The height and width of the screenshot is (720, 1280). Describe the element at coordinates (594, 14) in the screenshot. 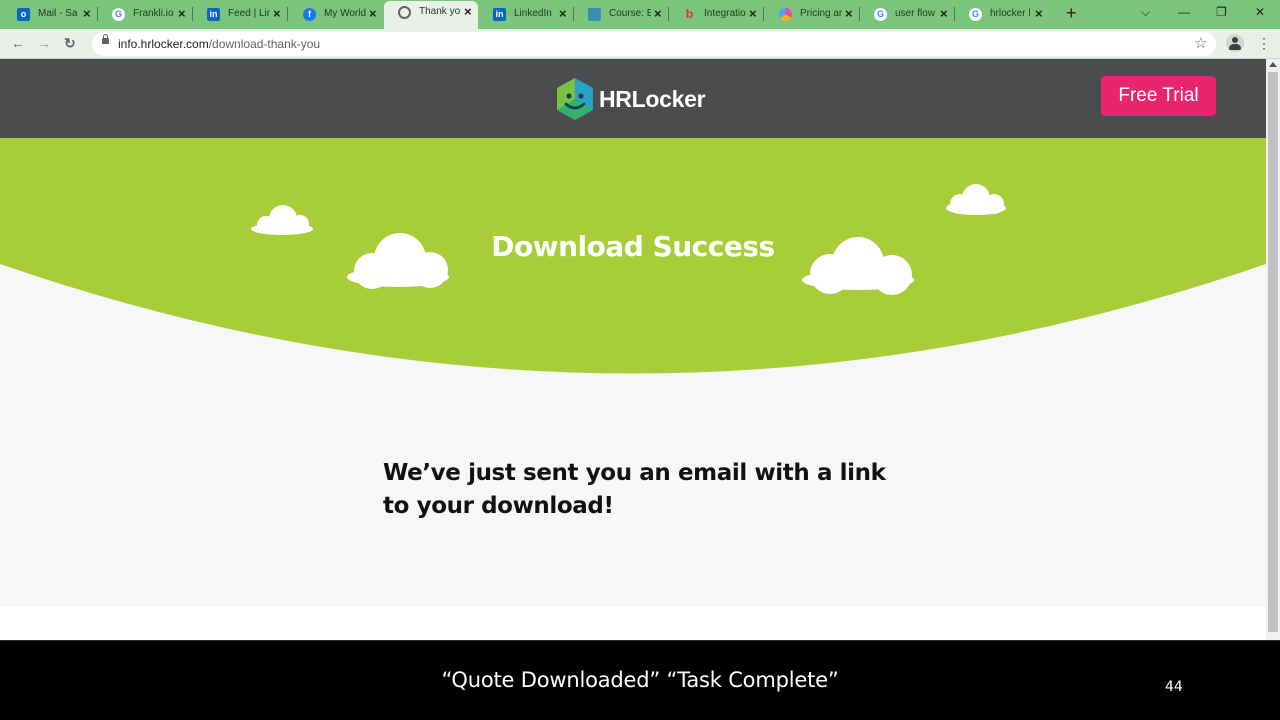

I see `course-icon` at that location.